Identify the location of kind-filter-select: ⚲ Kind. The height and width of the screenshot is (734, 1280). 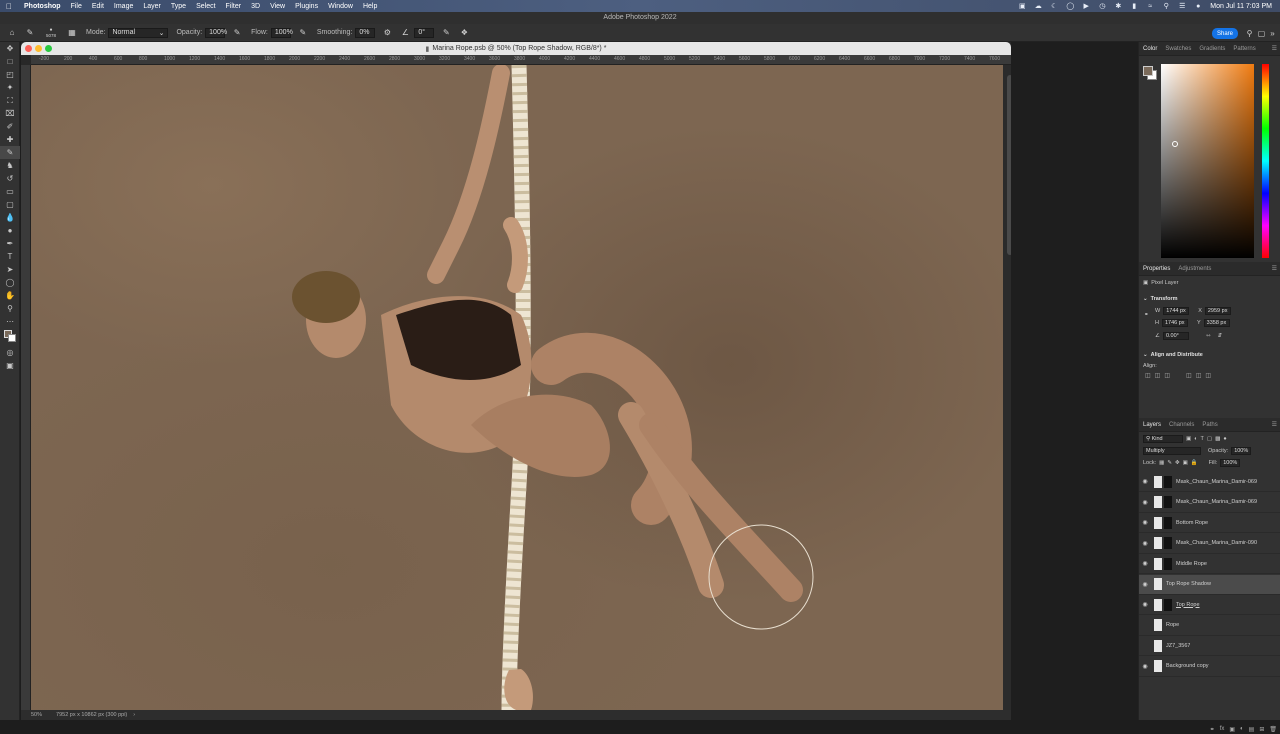
(1163, 439).